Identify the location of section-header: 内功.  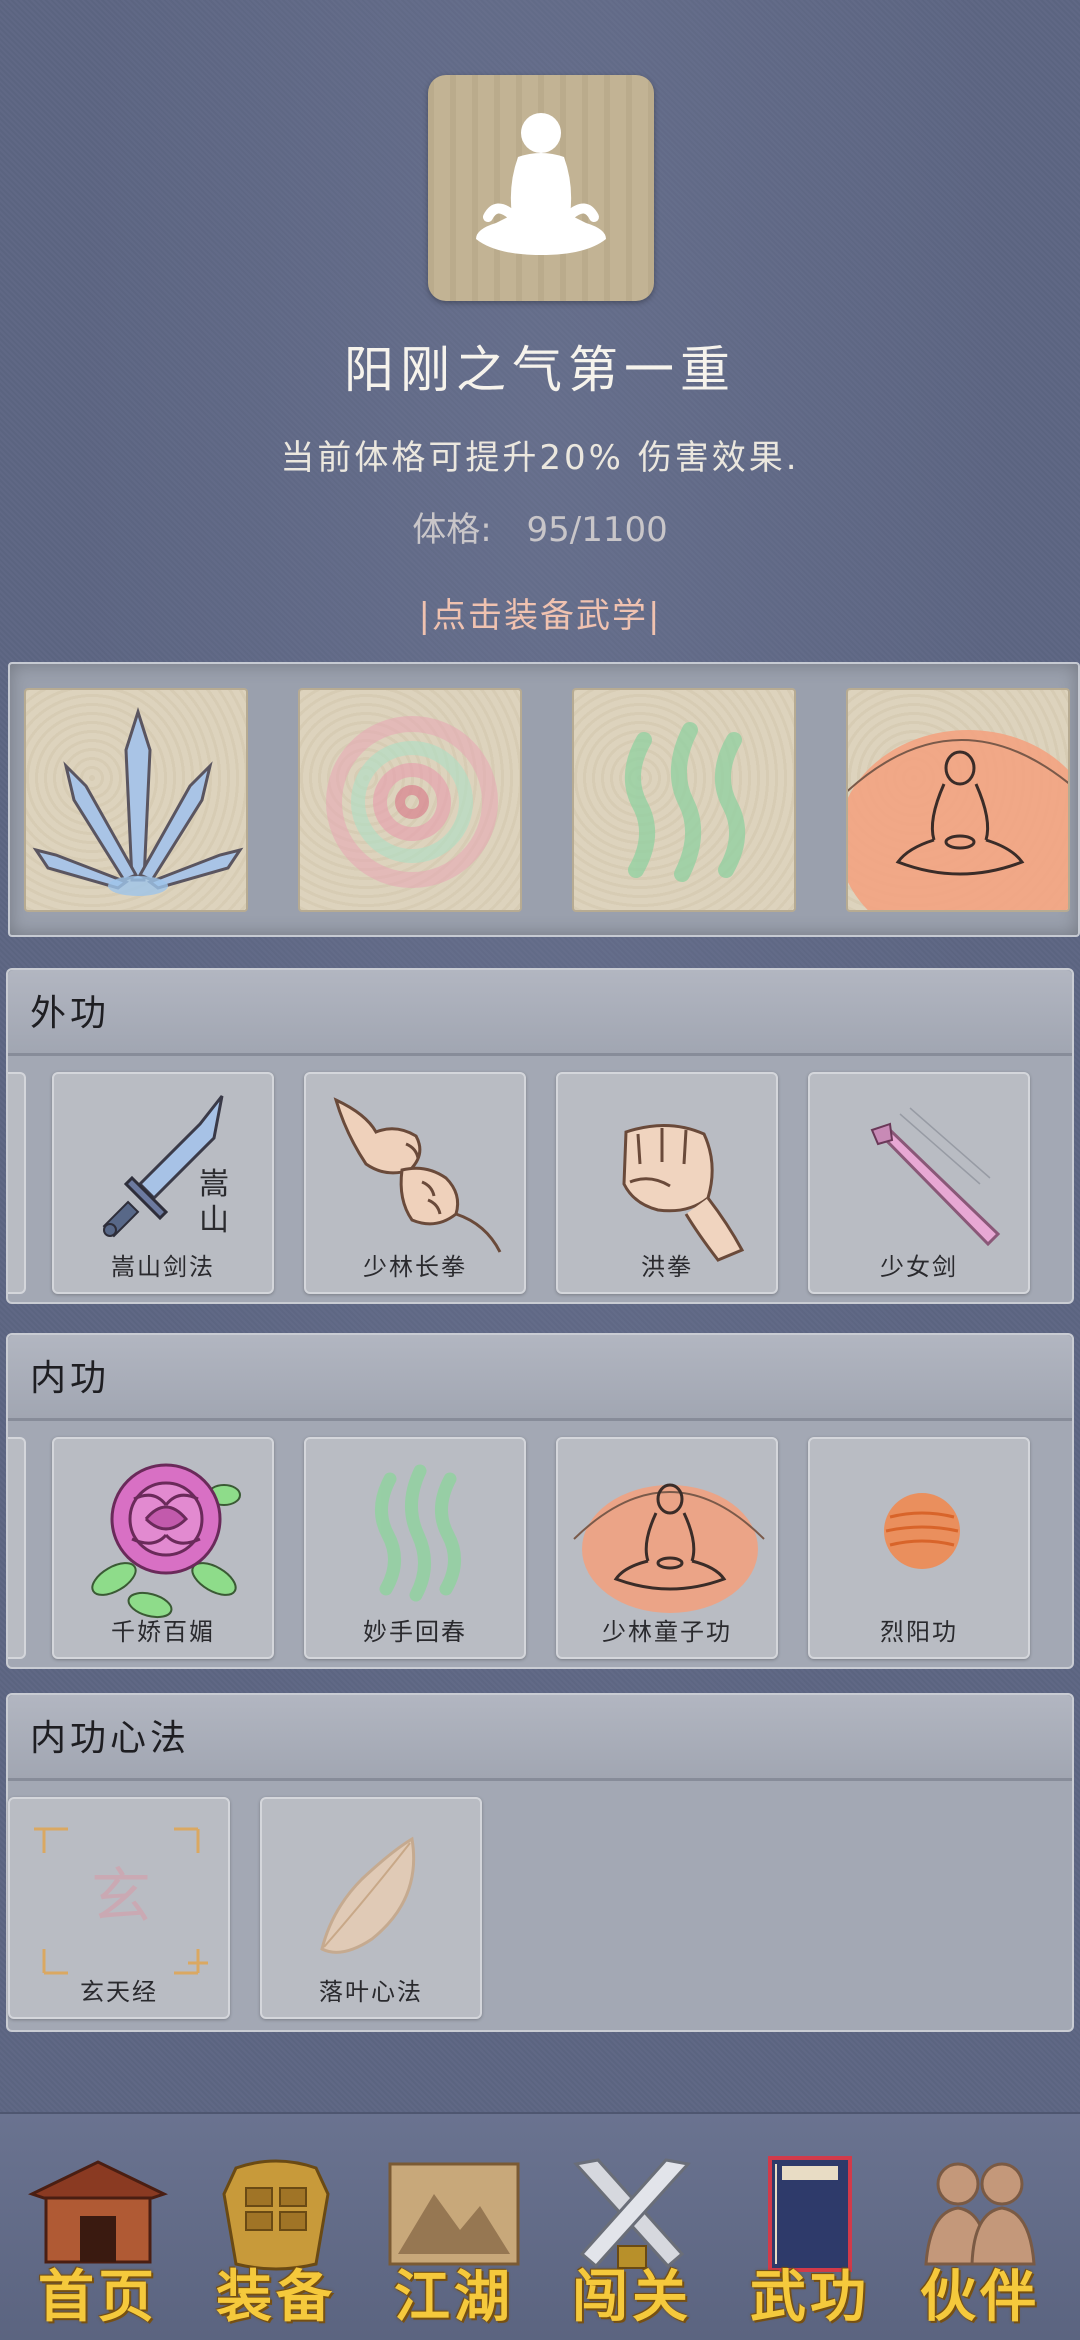
(540, 1378).